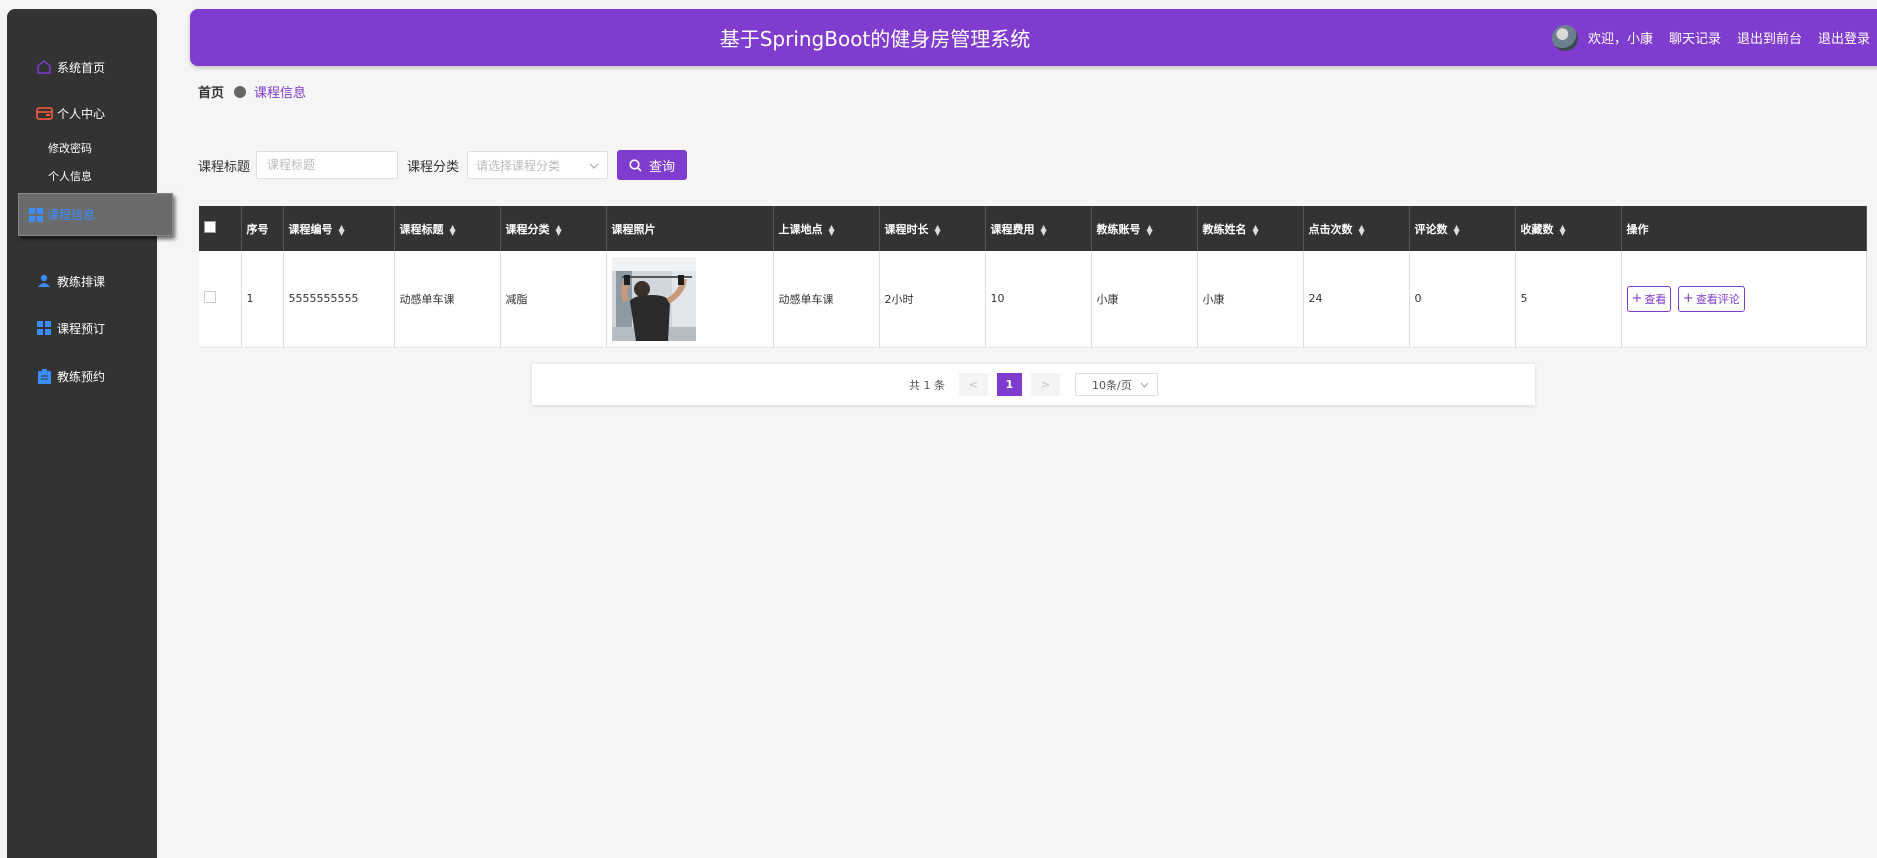 The width and height of the screenshot is (1877, 858). What do you see at coordinates (1144, 384) in the screenshot?
I see `chevron-down-icon` at bounding box center [1144, 384].